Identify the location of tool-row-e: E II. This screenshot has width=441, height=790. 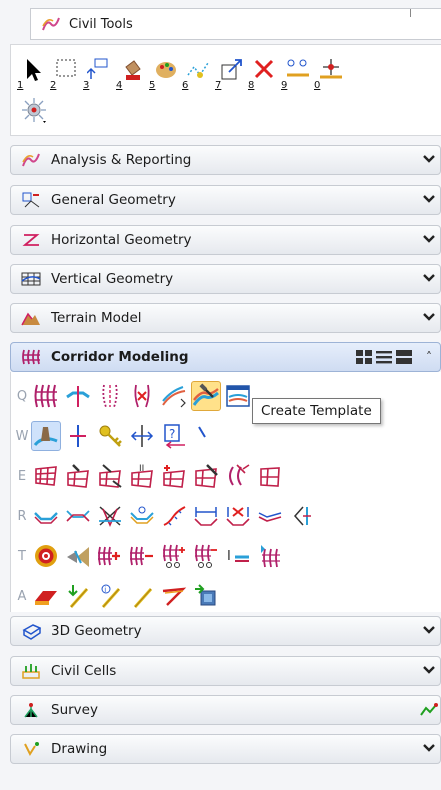
(149, 476).